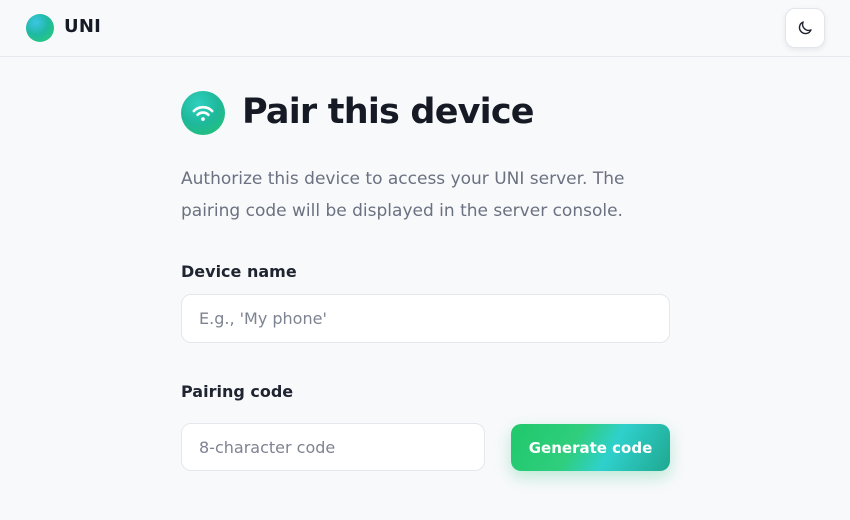  I want to click on pairing-code-label: Pairing code, so click(237, 391).